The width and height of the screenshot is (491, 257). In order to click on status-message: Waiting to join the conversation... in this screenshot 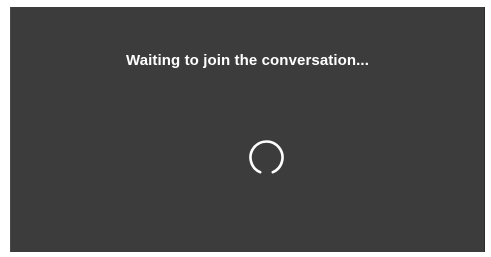, I will do `click(247, 60)`.